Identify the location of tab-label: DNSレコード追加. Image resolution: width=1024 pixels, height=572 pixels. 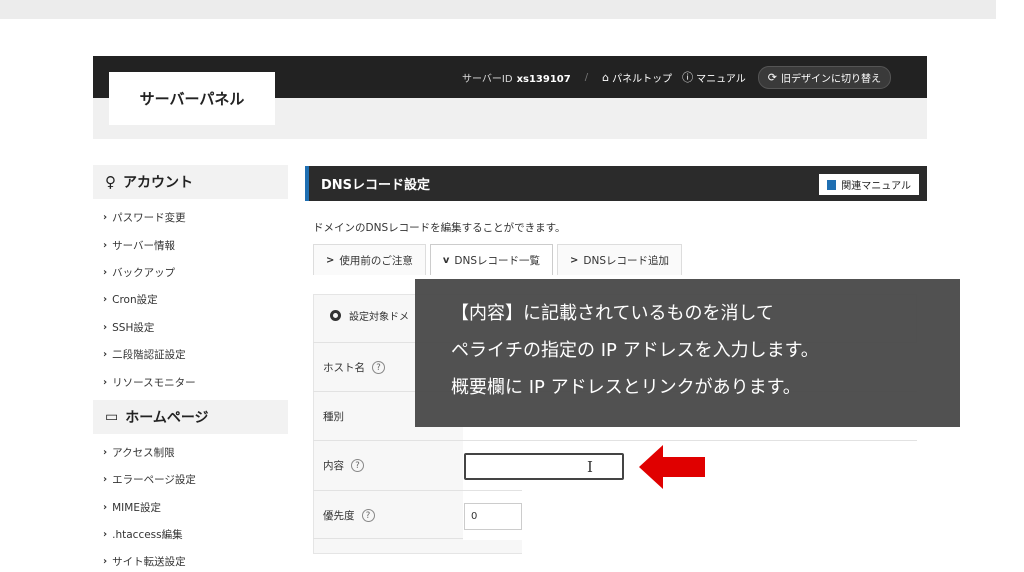
(626, 260).